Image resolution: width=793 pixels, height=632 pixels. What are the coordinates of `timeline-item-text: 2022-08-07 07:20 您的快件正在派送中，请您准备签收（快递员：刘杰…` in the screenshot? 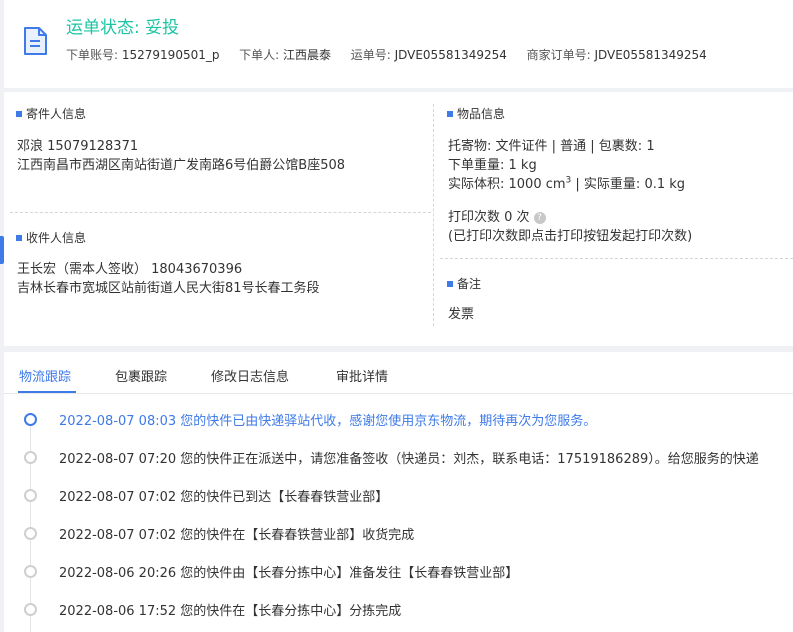 It's located at (409, 459).